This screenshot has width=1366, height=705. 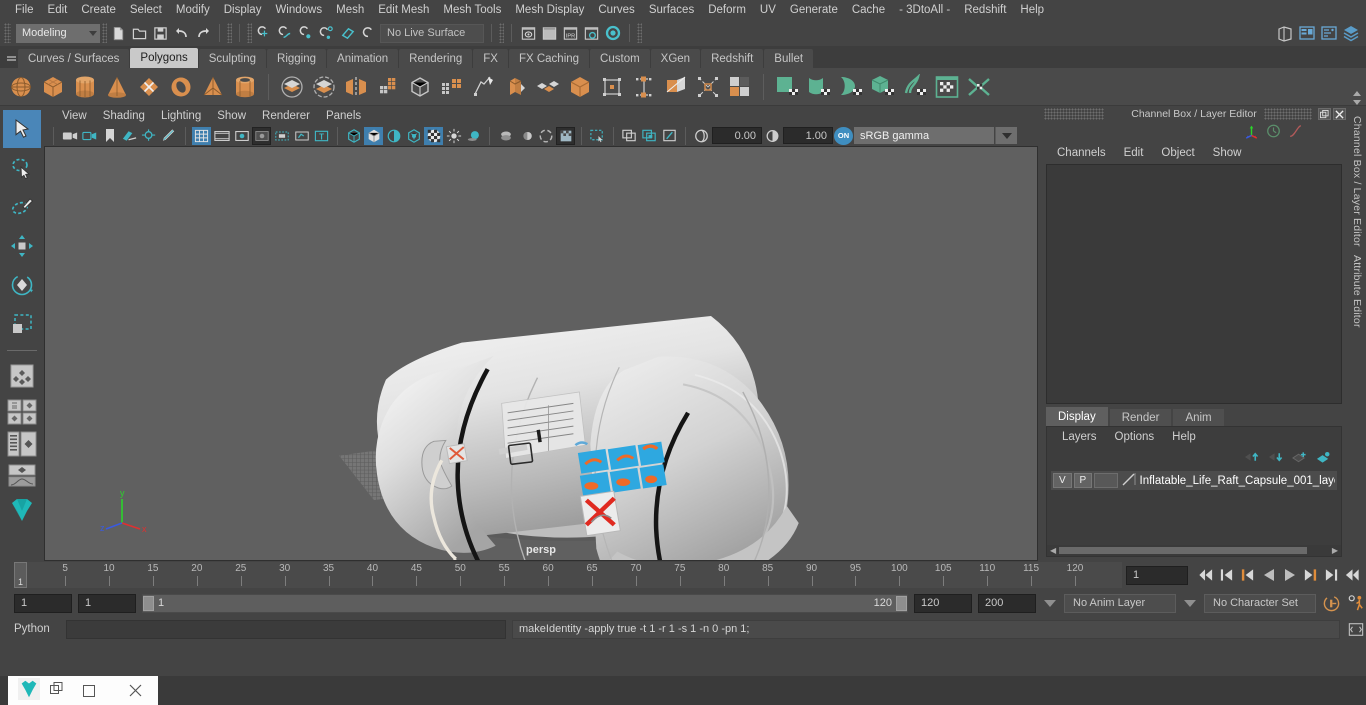 I want to click on tab-anim: Anim, so click(x=1198, y=417).